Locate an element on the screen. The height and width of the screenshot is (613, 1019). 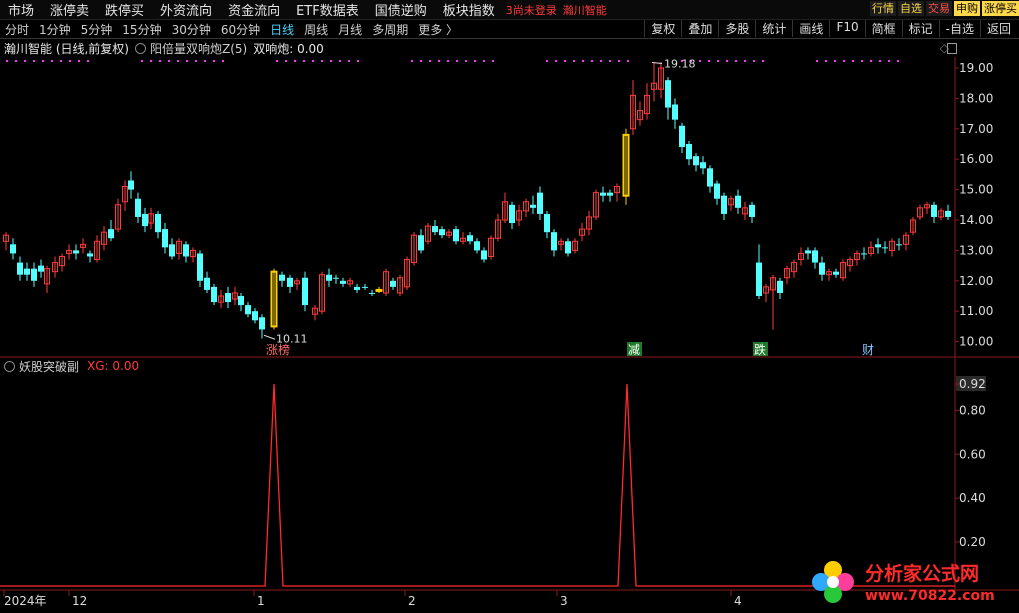
time-tick-label: 3 is located at coordinates (564, 601).